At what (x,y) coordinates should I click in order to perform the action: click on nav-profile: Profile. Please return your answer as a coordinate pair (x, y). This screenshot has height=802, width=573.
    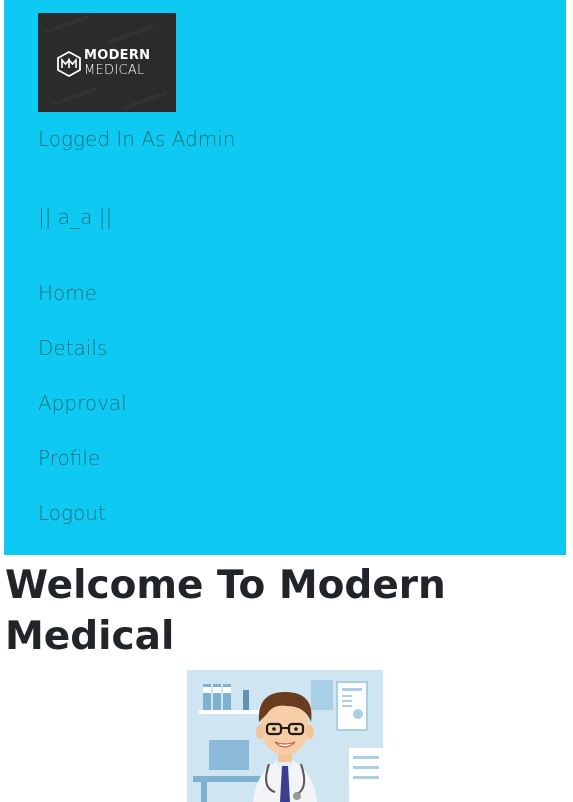
    Looking at the image, I should click on (69, 458).